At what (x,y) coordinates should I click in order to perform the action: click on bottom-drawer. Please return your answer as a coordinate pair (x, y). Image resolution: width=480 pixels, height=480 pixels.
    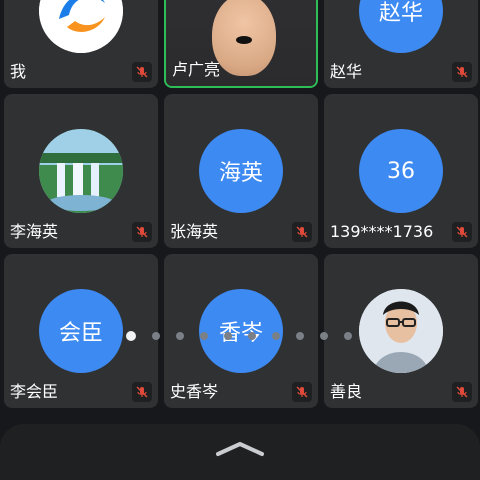
    Looking at the image, I should click on (240, 452).